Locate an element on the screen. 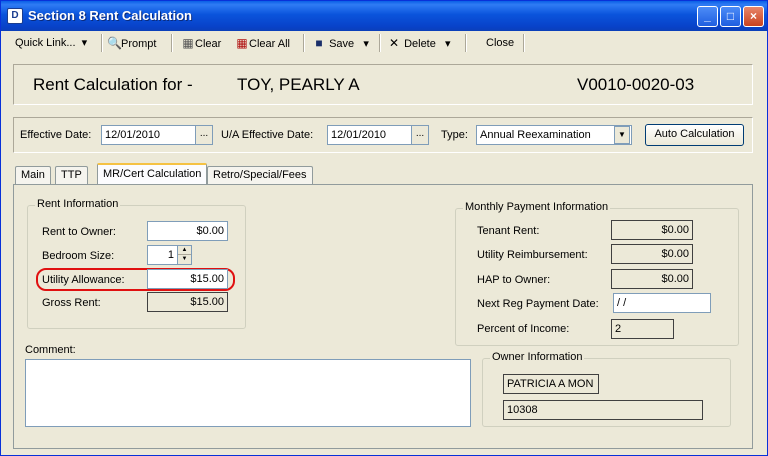 Image resolution: width=768 pixels, height=456 pixels. rent-to-owner-label: Rent to Owner: is located at coordinates (79, 232).